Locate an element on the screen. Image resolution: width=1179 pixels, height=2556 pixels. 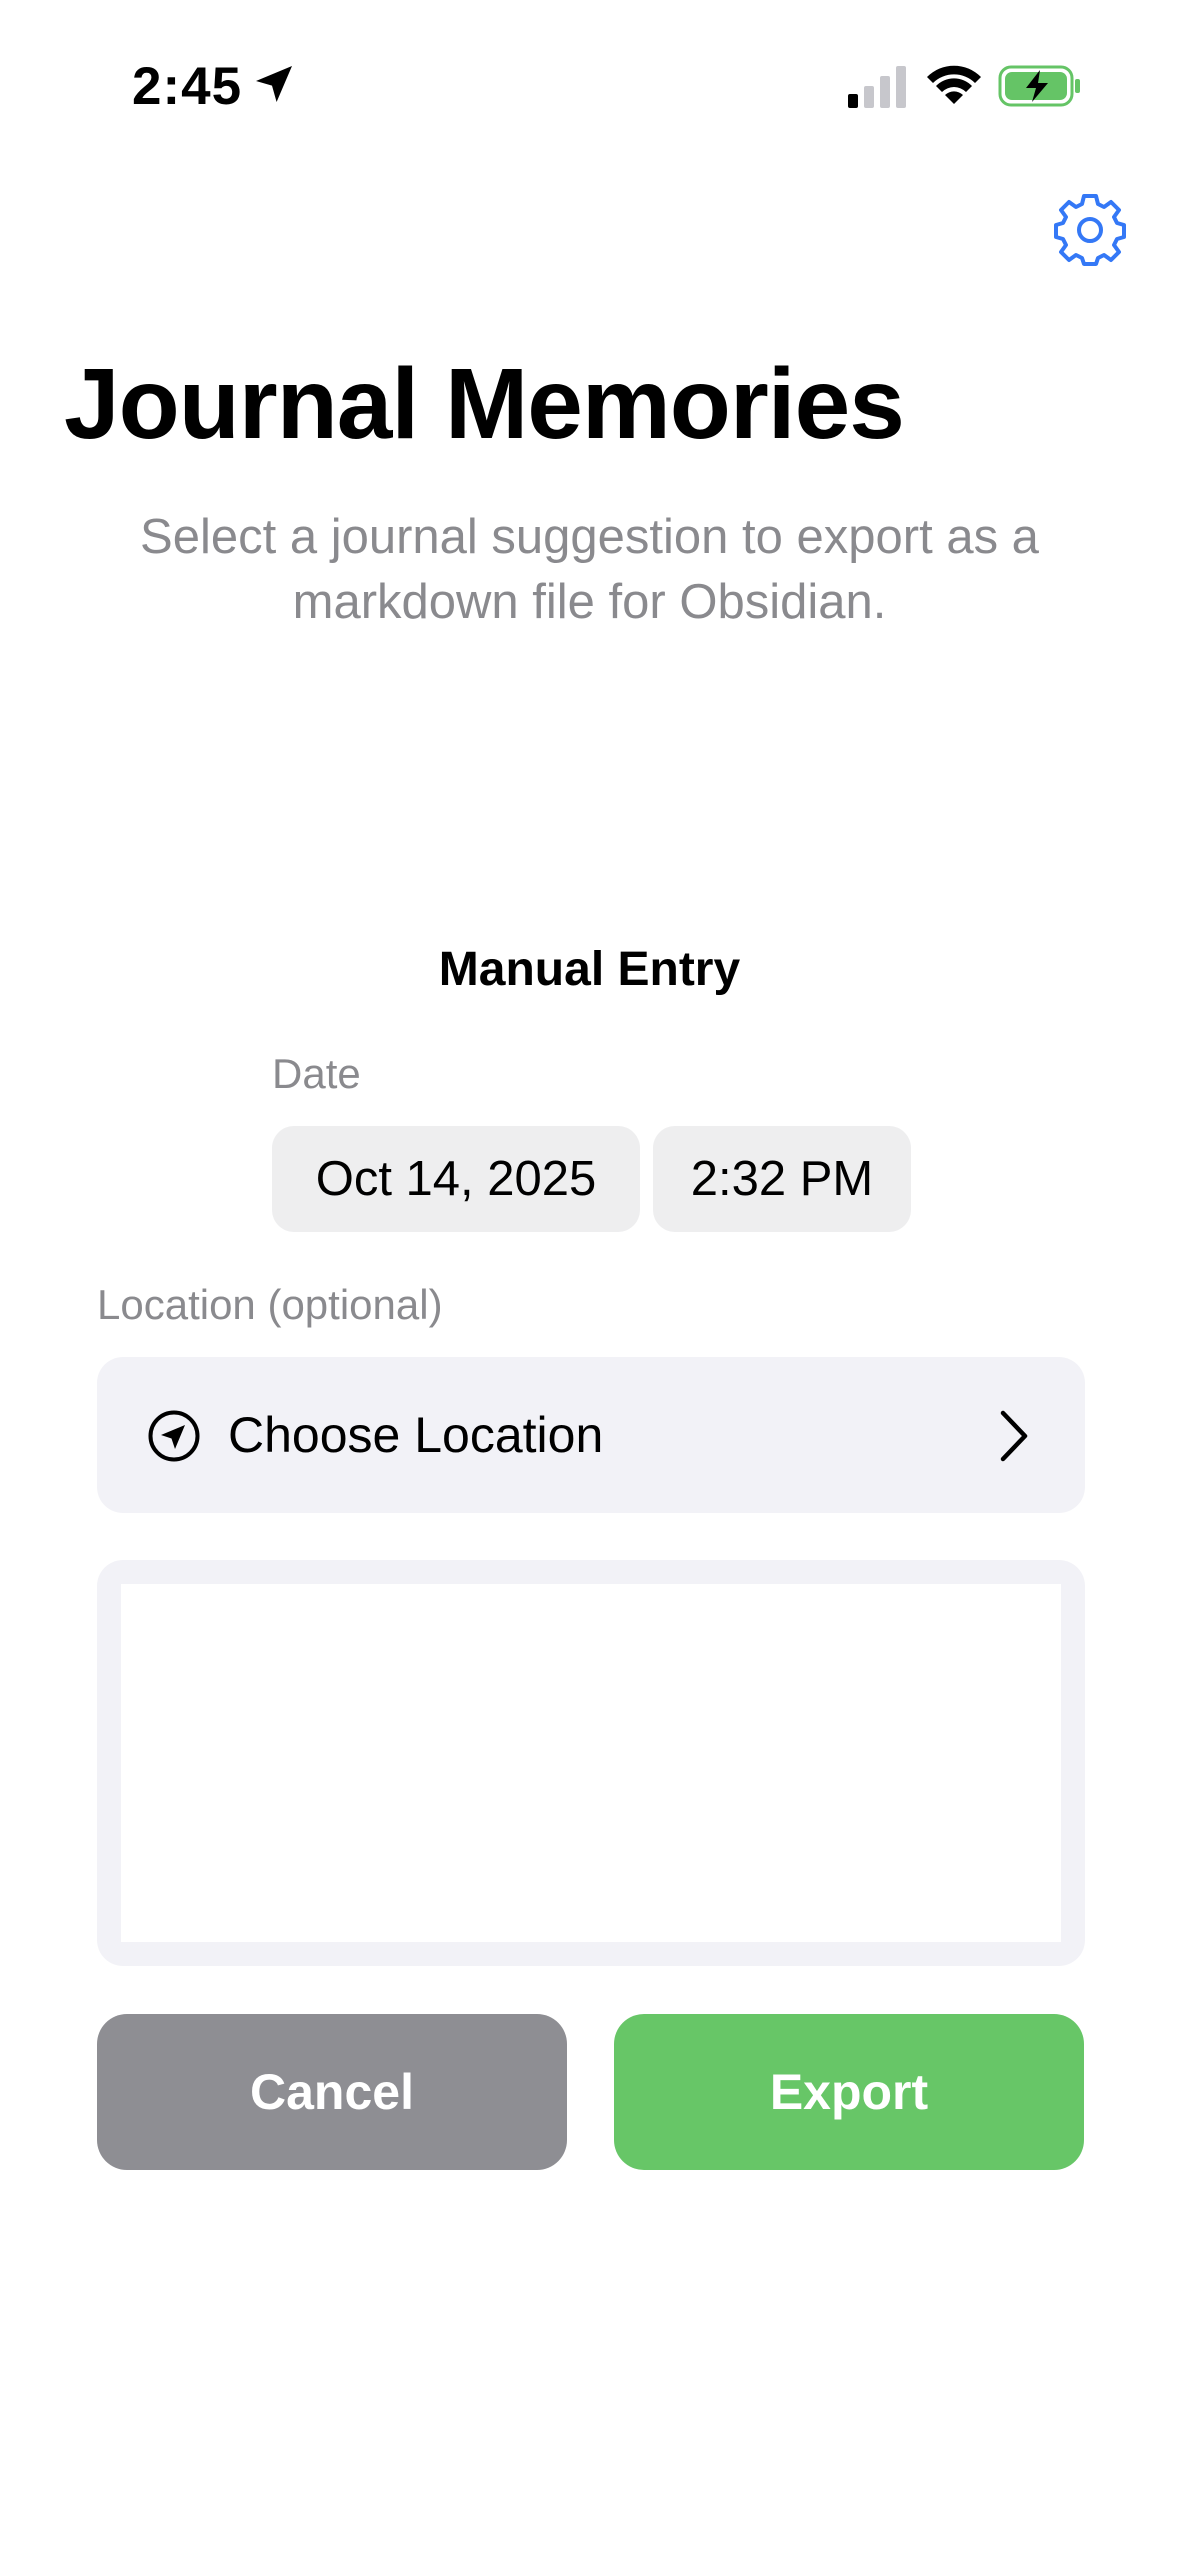
wifi-icon is located at coordinates (954, 84).